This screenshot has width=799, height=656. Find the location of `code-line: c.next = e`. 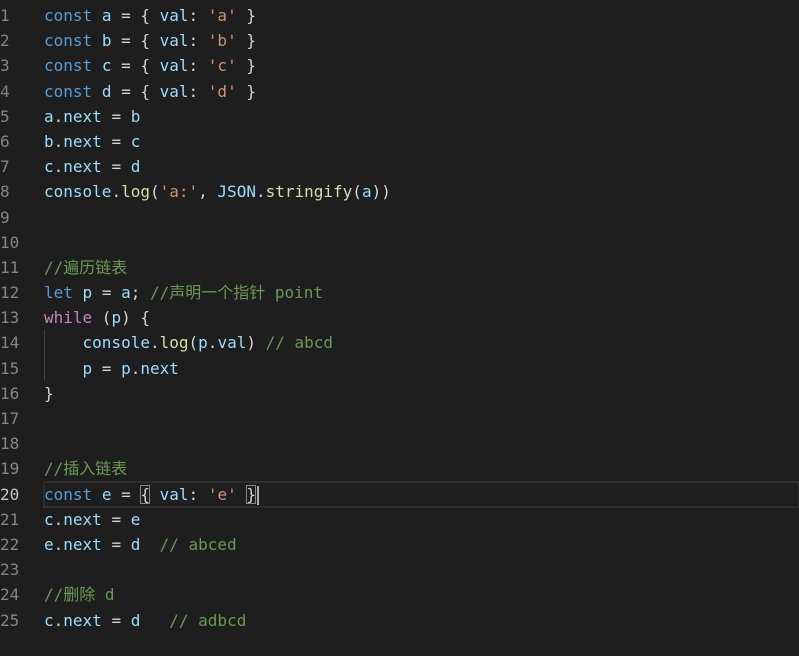

code-line: c.next = e is located at coordinates (421, 519).